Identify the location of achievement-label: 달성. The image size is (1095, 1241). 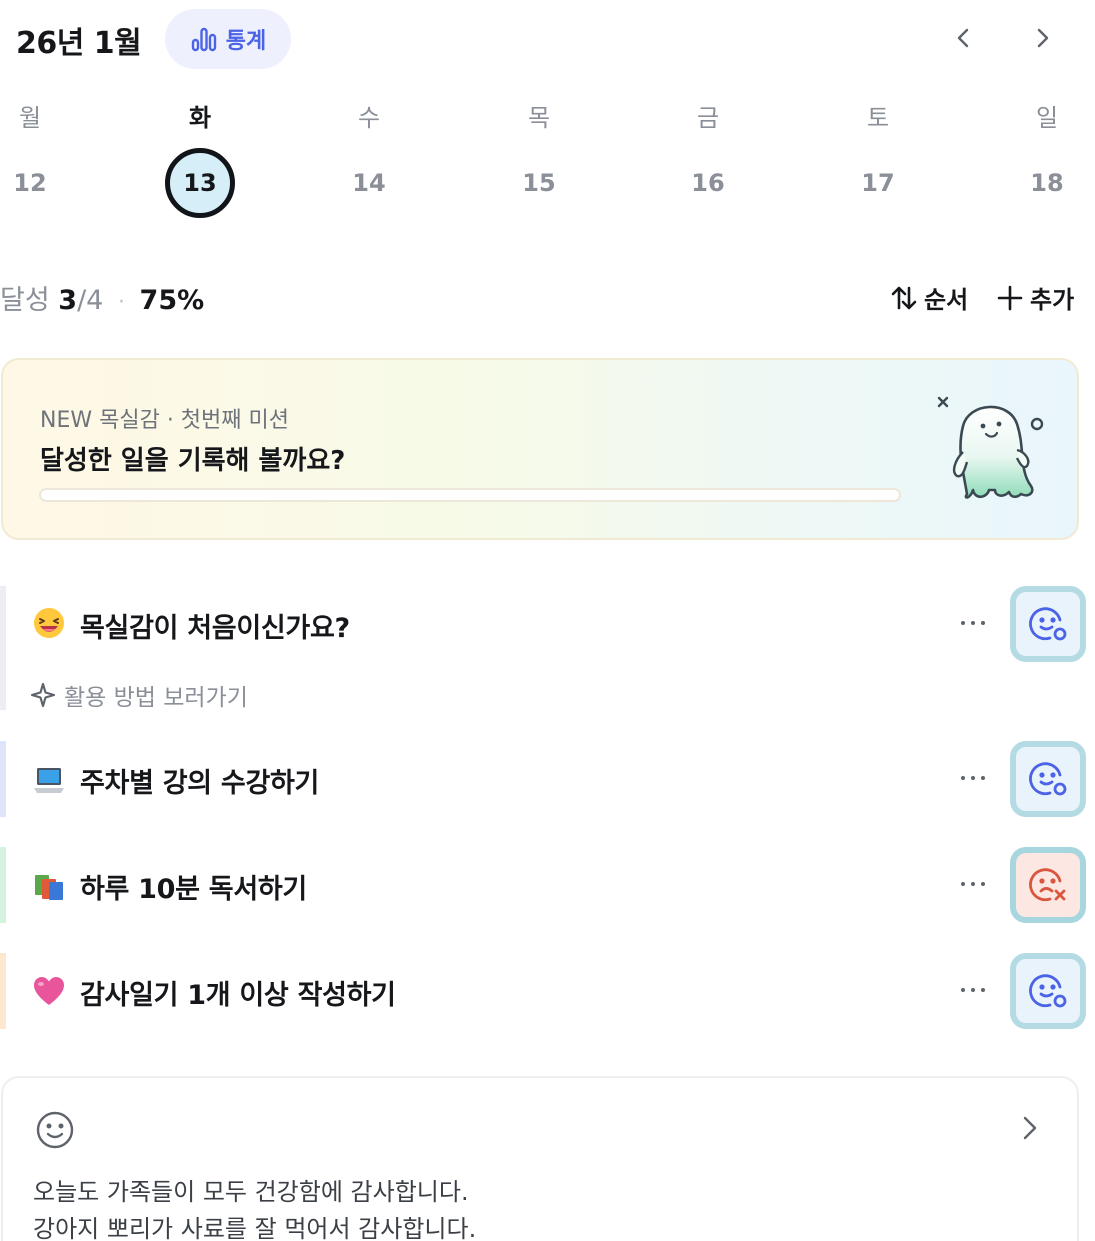
(25, 300).